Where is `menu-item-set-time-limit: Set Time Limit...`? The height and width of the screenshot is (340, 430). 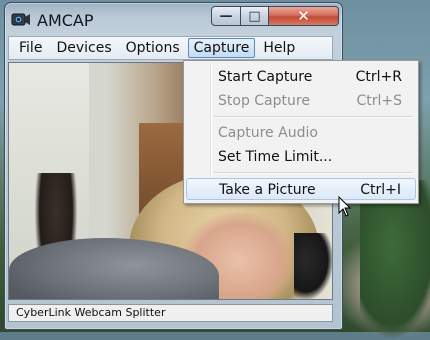 menu-item-set-time-limit: Set Time Limit... is located at coordinates (301, 157).